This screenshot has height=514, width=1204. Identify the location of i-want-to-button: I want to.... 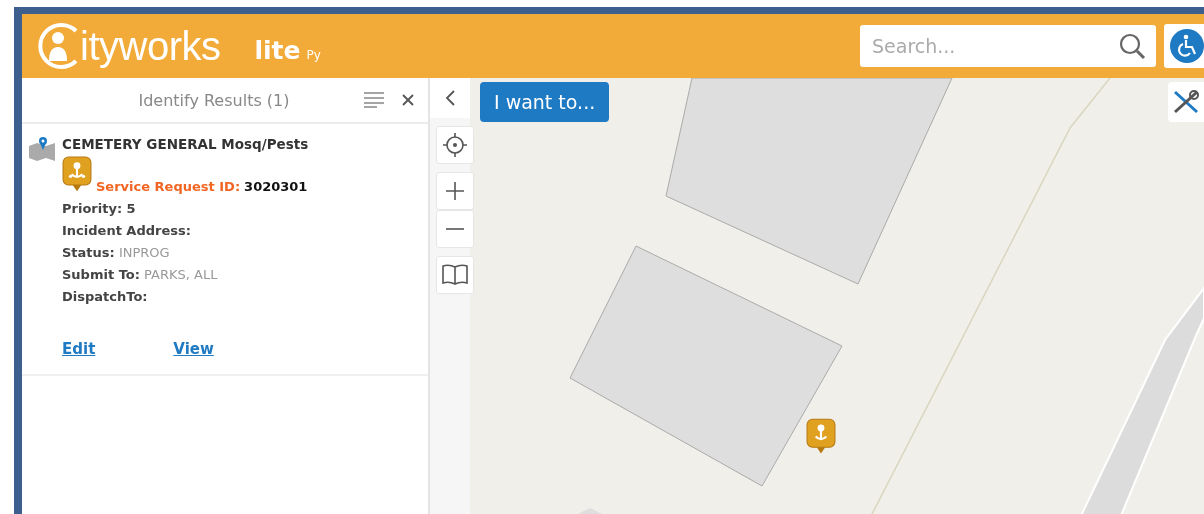
(545, 102).